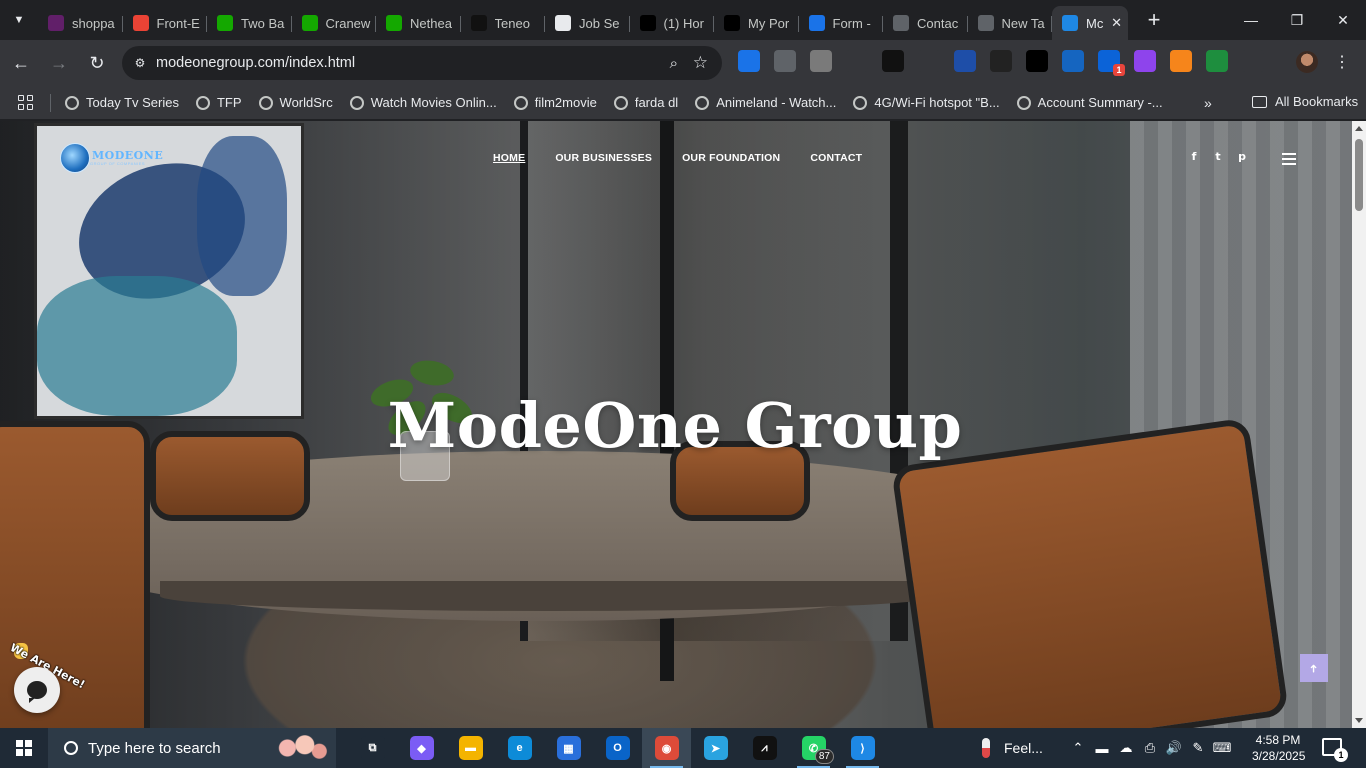  Describe the element at coordinates (841, 23) in the screenshot. I see `browser-tab: Form -` at that location.